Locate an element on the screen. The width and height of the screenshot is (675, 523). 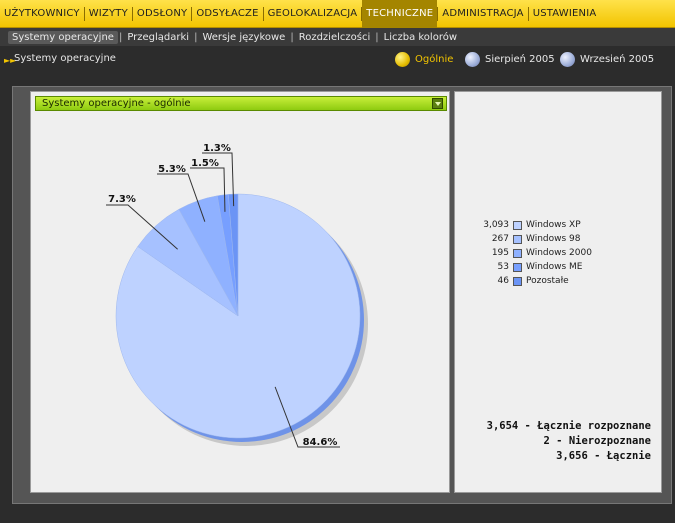
total-all: 3,656 - Łącznie is located at coordinates (603, 456).